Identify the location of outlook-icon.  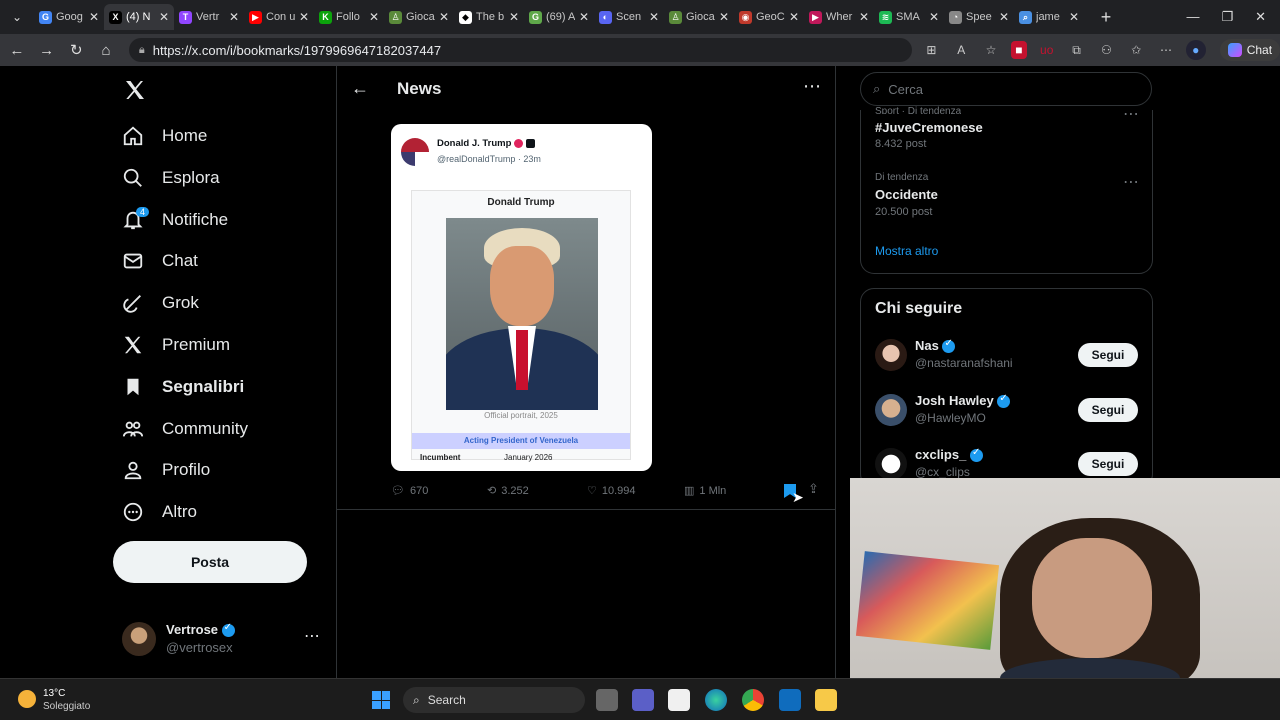
(790, 700).